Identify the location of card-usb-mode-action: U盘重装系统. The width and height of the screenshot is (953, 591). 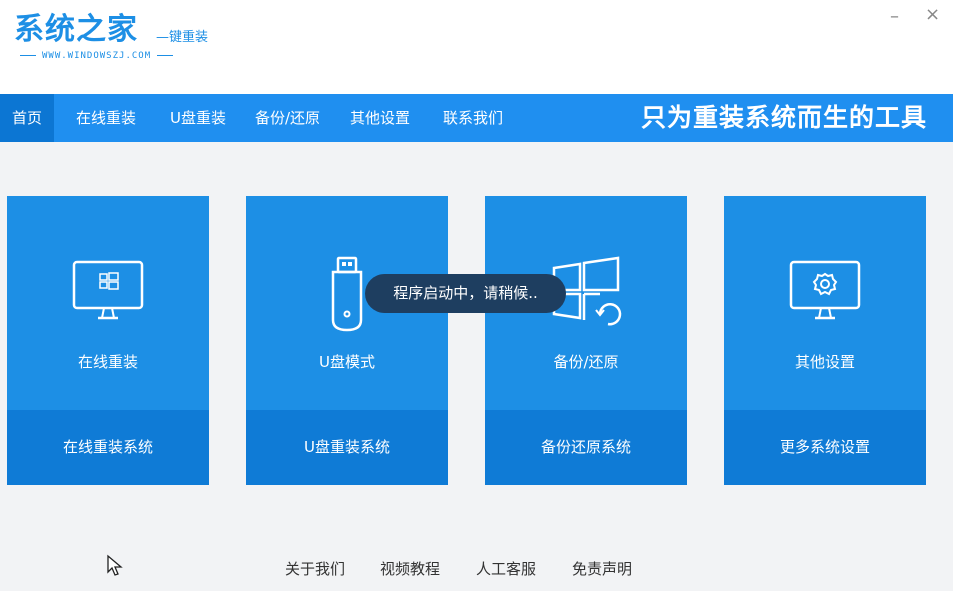
(347, 447).